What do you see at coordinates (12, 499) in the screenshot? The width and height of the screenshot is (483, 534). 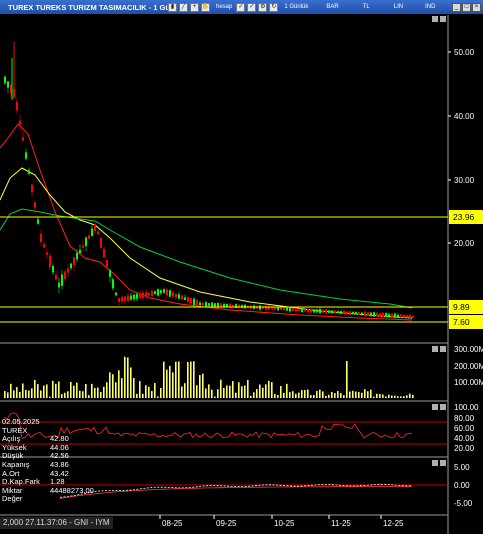 I see `info-key: Değer` at bounding box center [12, 499].